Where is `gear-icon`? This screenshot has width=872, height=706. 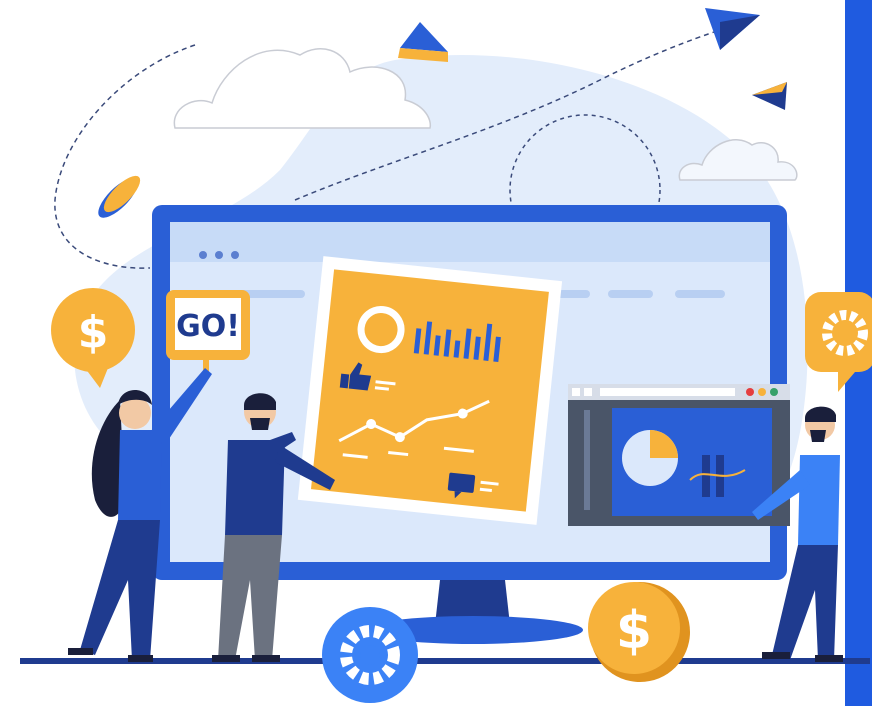 gear-icon is located at coordinates (370, 655).